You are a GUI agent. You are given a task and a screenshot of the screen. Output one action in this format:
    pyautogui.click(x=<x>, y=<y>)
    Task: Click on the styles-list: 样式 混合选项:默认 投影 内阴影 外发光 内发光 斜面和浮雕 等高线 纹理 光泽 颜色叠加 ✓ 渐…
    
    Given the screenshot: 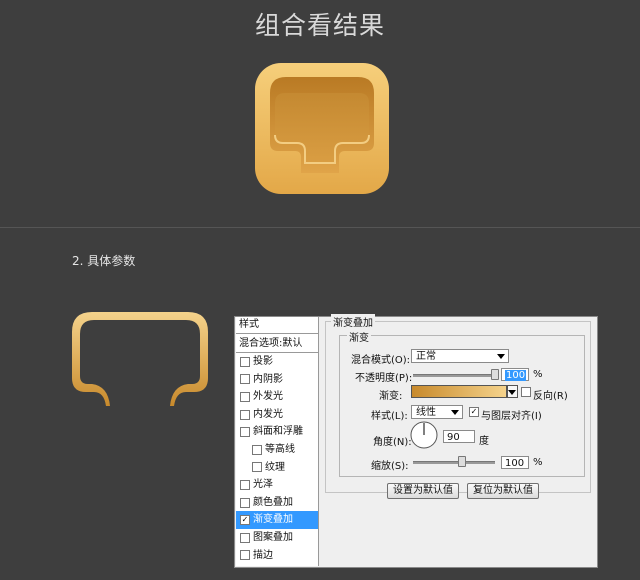 What is the action you would take?
    pyautogui.click(x=277, y=441)
    